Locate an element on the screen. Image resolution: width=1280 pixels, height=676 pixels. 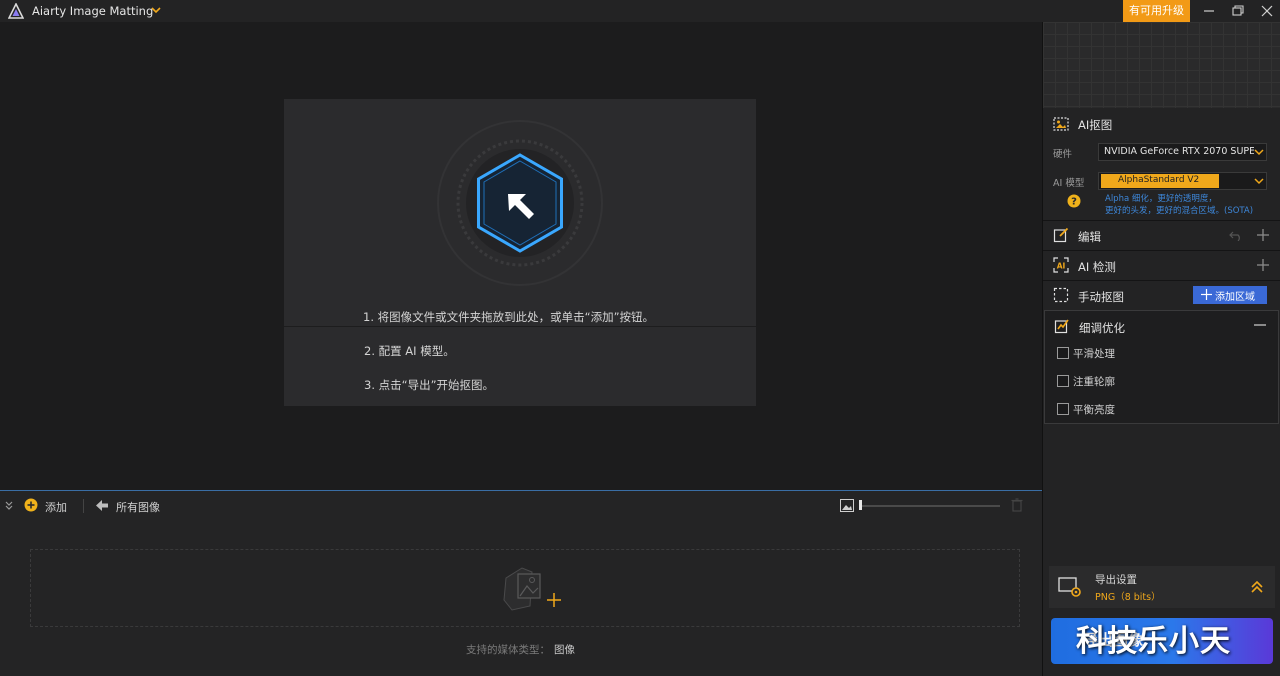
help-icon: ? is located at coordinates (1074, 201).